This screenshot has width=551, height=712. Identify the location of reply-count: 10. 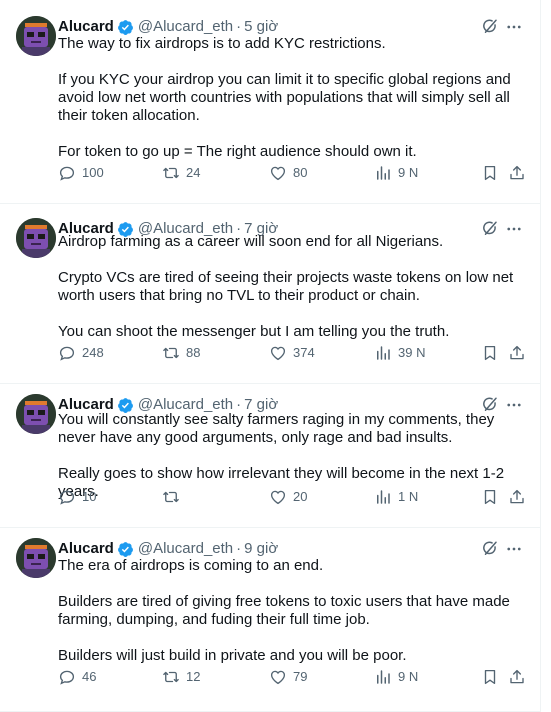
(89, 496).